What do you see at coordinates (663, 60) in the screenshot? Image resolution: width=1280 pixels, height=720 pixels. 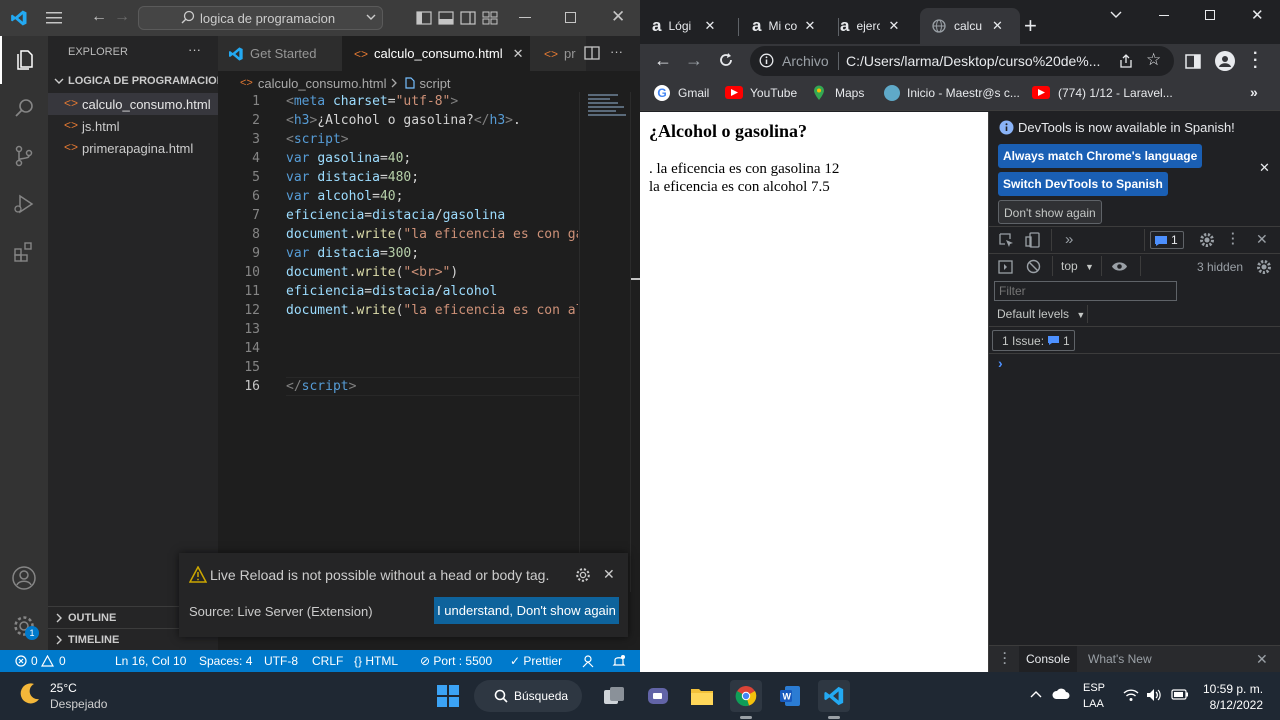 I see `back-arrow-icon: ←` at bounding box center [663, 60].